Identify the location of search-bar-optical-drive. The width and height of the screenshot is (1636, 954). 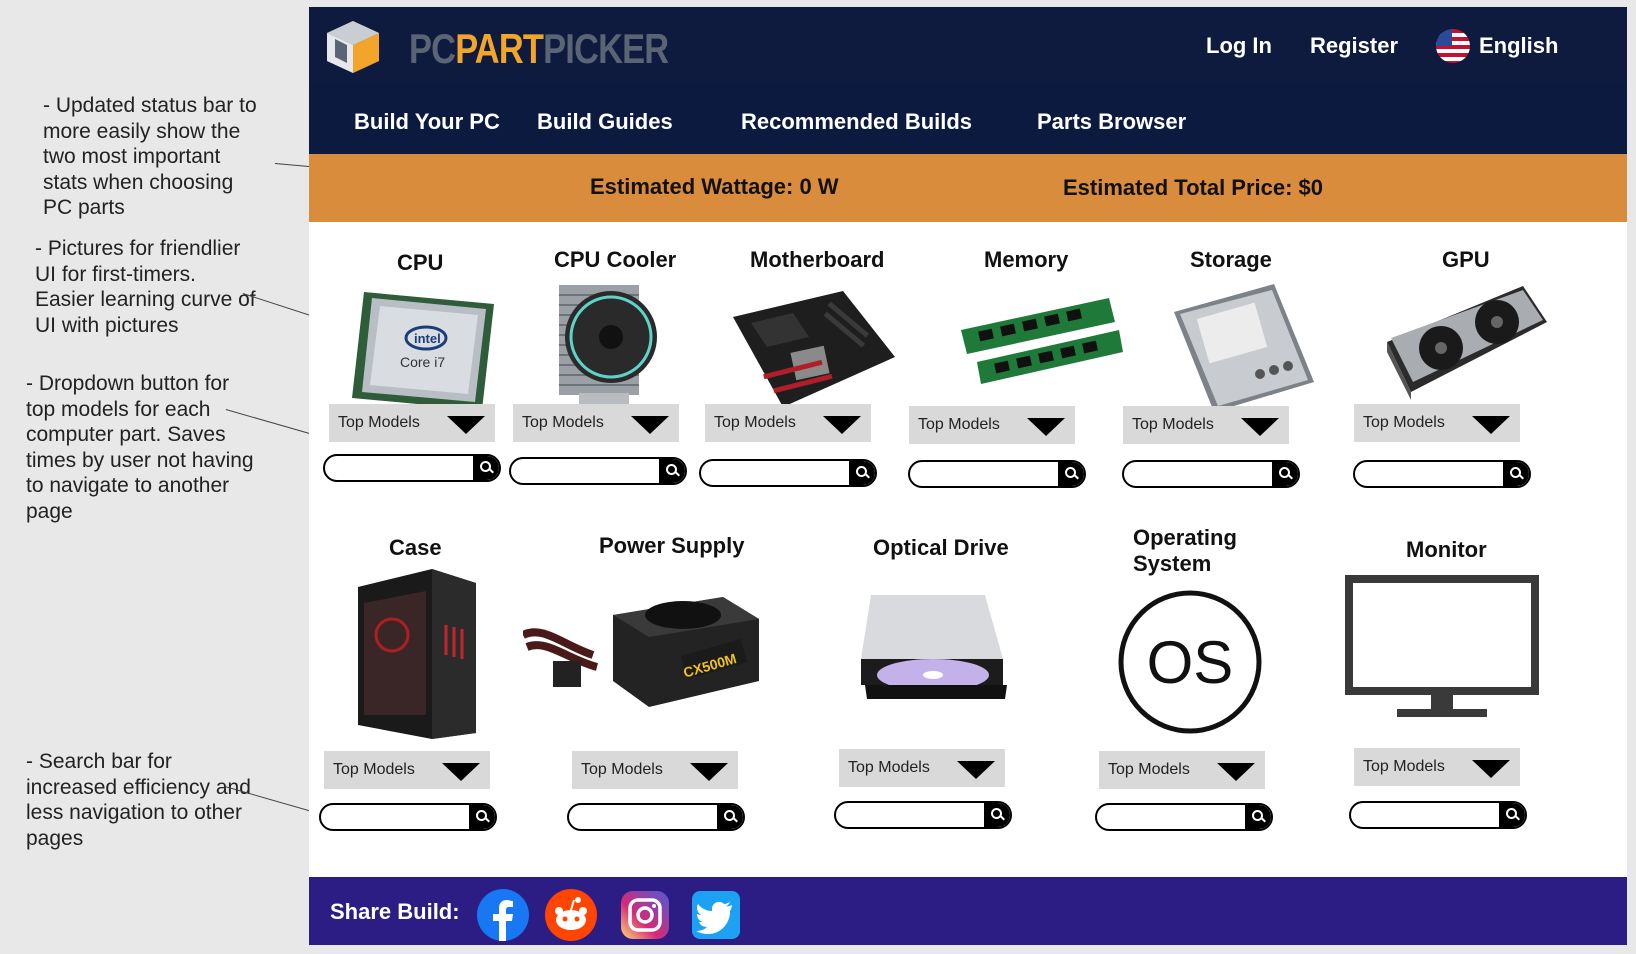
(923, 815).